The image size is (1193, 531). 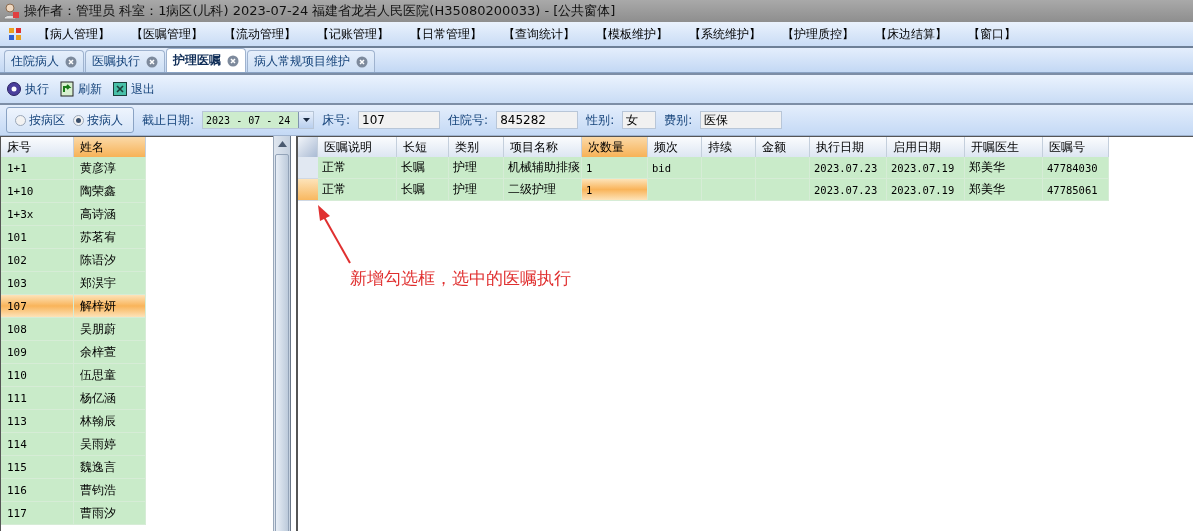 I want to click on menu-item: 【系统维护】, so click(x=735, y=34).